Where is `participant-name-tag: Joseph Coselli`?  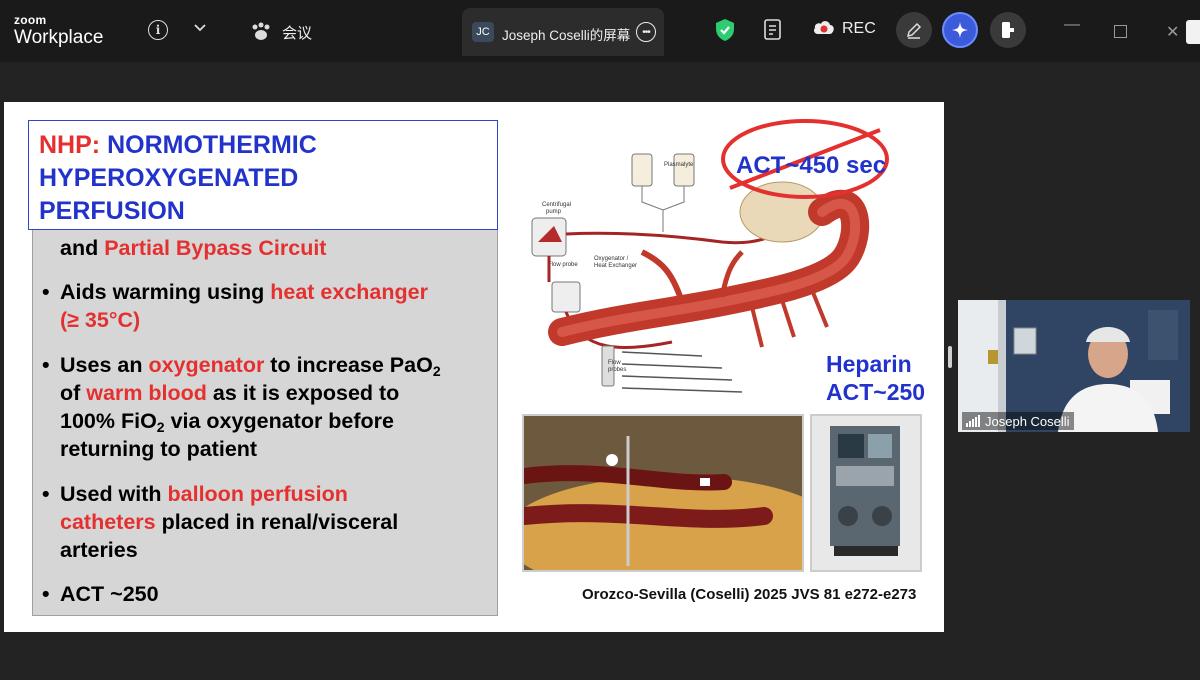
participant-name-tag: Joseph Coselli is located at coordinates (1018, 421).